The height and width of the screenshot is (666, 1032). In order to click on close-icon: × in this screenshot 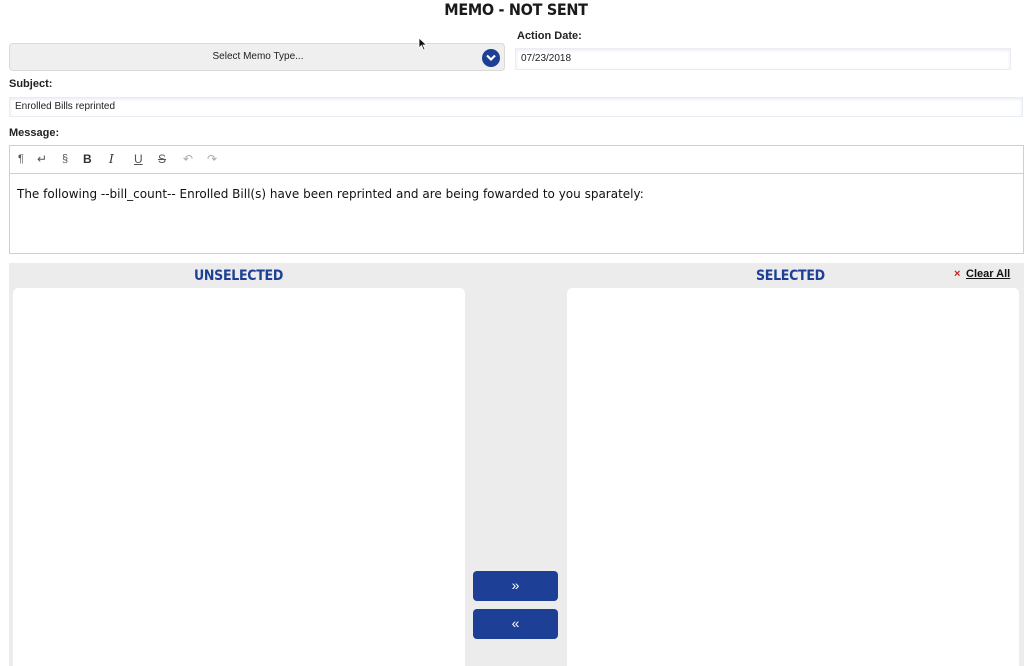, I will do `click(957, 274)`.